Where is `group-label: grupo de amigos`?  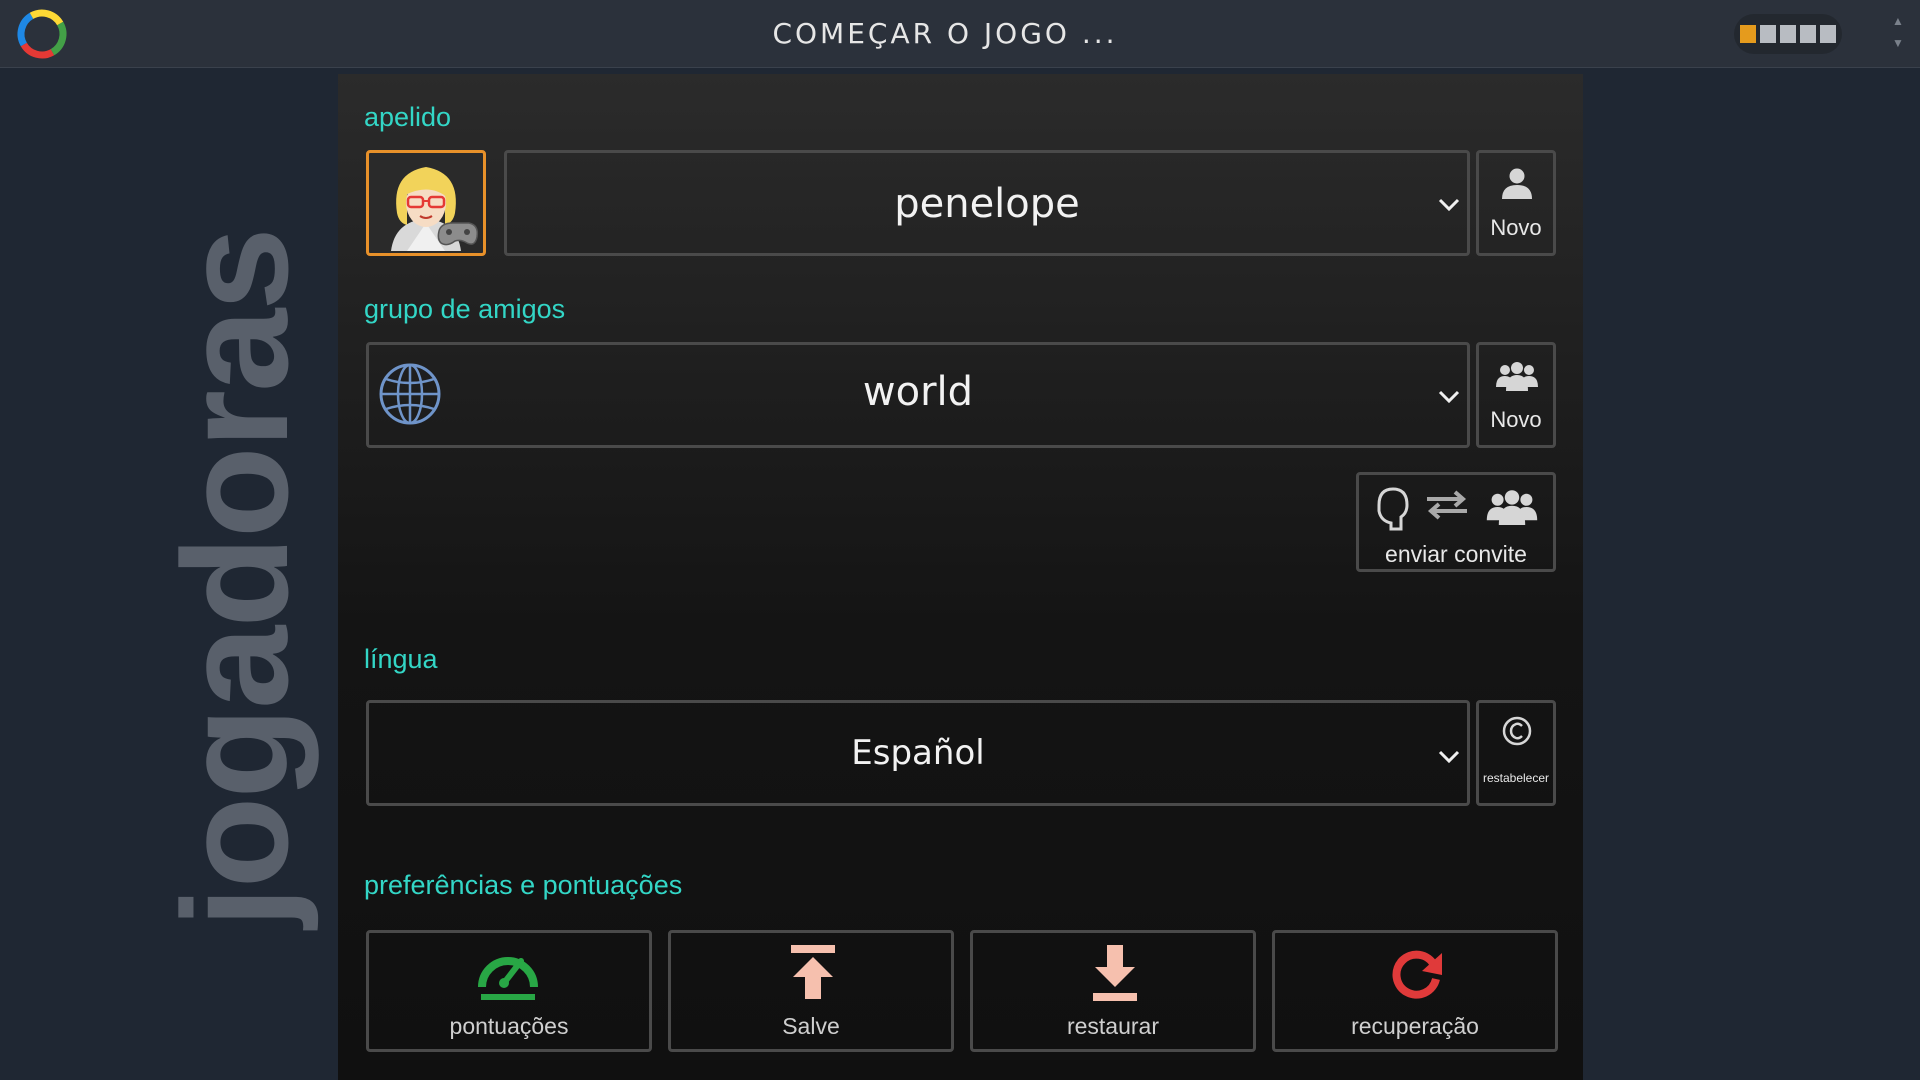
group-label: grupo de amigos is located at coordinates (465, 309).